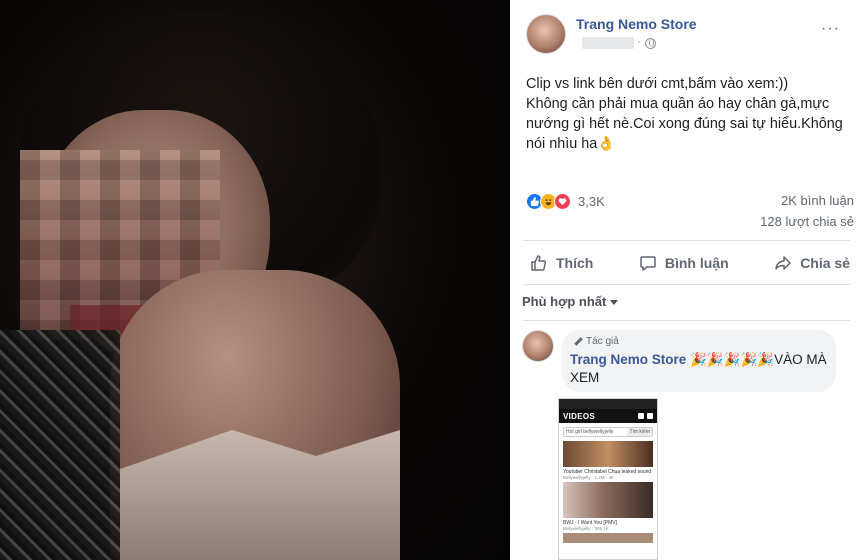 The height and width of the screenshot is (560, 864). Describe the element at coordinates (645, 416) in the screenshot. I see `header-icons` at that location.